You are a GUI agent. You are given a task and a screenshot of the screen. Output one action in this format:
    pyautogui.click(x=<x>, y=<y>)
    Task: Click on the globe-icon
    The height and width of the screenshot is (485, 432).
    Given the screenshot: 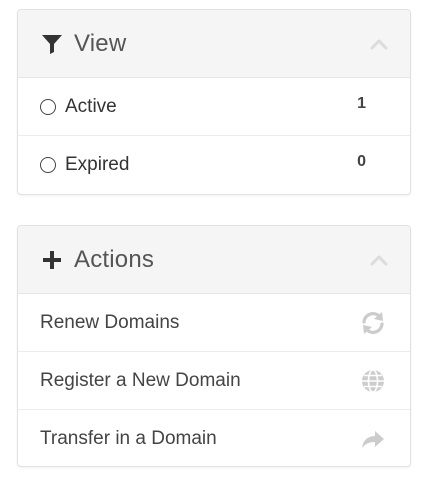 What is the action you would take?
    pyautogui.click(x=373, y=381)
    